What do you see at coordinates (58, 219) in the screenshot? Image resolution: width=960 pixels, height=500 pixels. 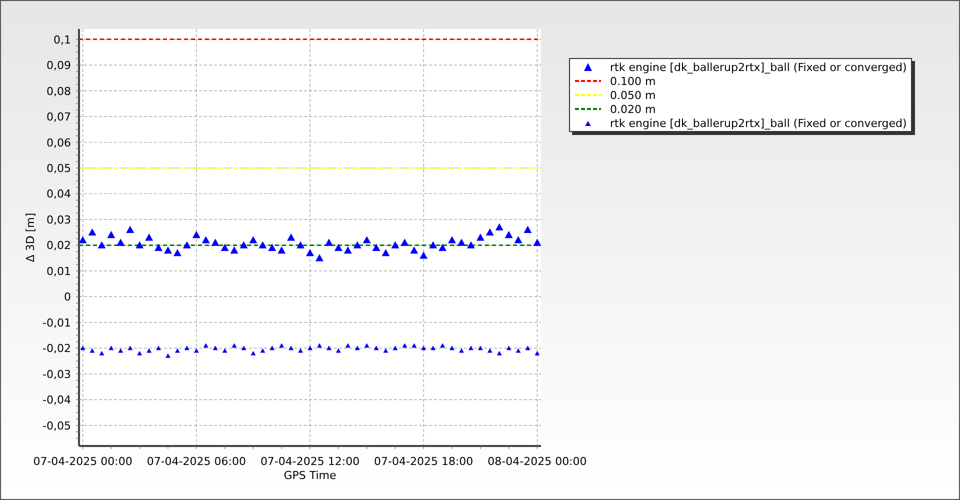 I see `y-tick-label: 0,03` at bounding box center [58, 219].